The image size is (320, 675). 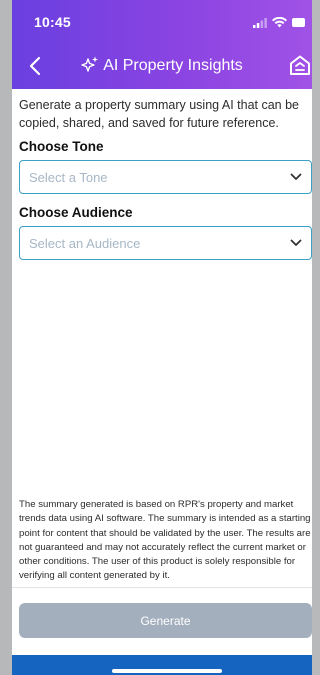 I want to click on page-title: AI Property Insights, so click(x=173, y=65).